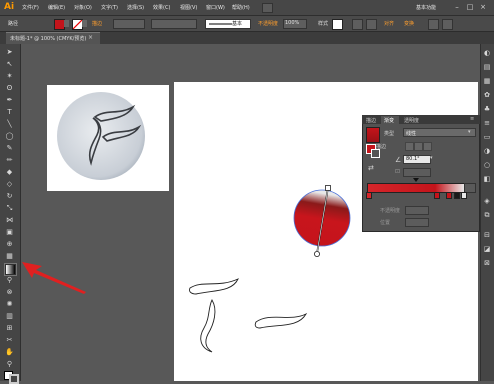  I want to click on stroke-dropdown-icon, so click(84, 23).